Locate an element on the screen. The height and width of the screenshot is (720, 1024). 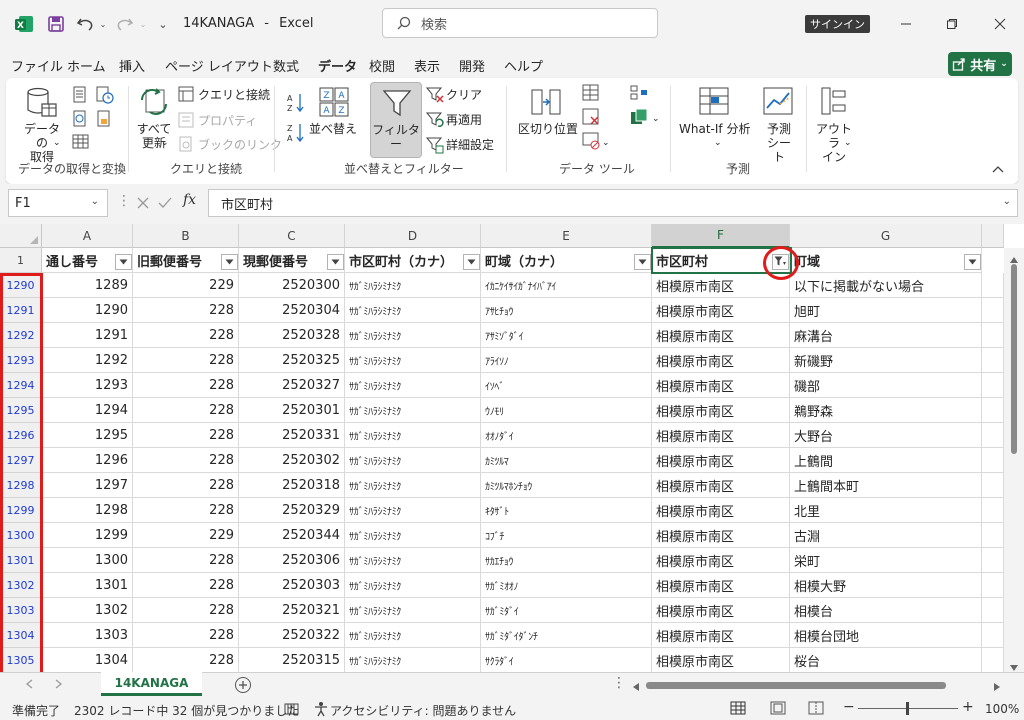
cell-serial: 1291 is located at coordinates (87, 335).